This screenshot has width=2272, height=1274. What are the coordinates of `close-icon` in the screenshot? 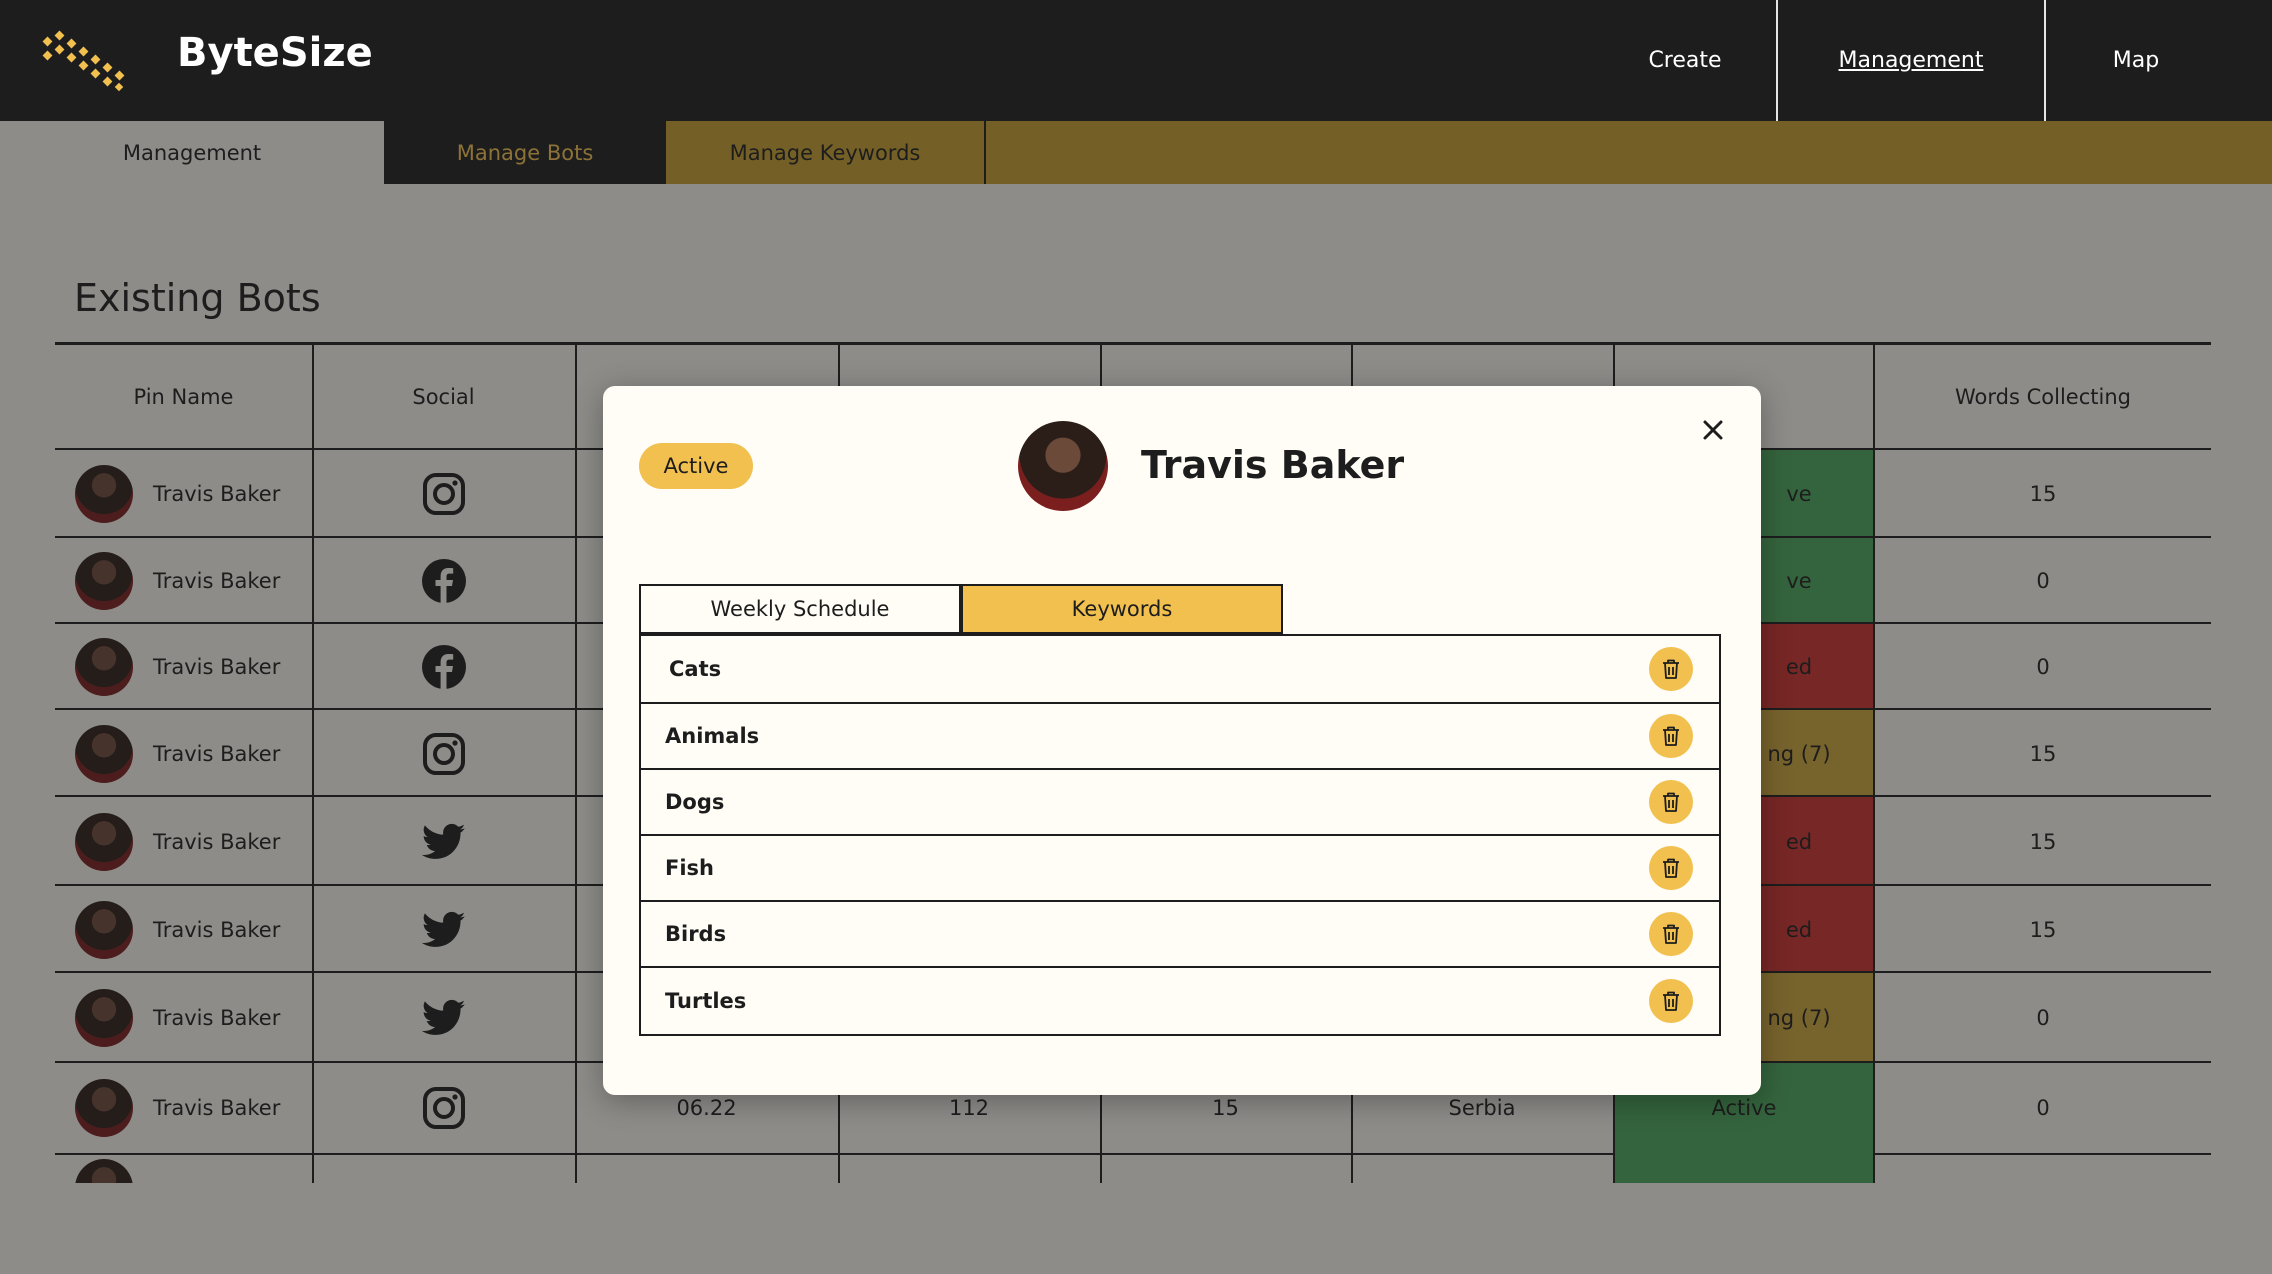 It's located at (1713, 430).